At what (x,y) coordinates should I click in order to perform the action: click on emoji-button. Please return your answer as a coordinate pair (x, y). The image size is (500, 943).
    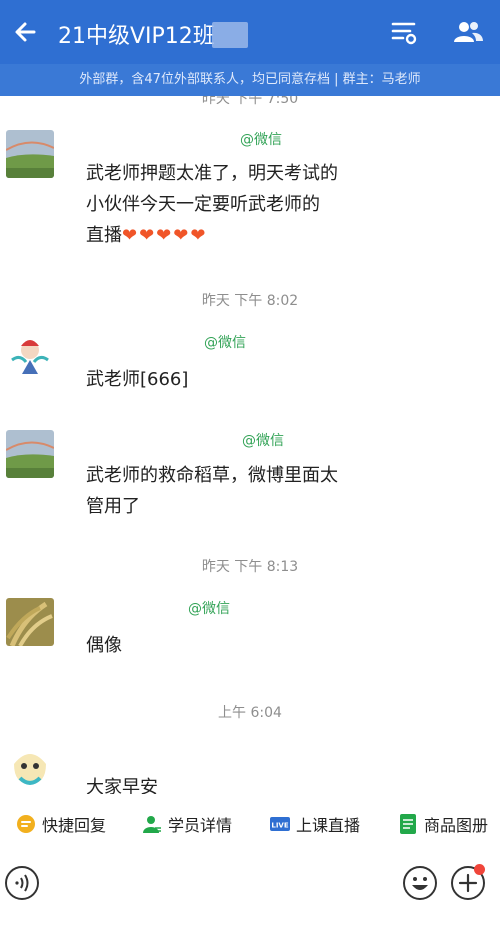
    Looking at the image, I should click on (420, 883).